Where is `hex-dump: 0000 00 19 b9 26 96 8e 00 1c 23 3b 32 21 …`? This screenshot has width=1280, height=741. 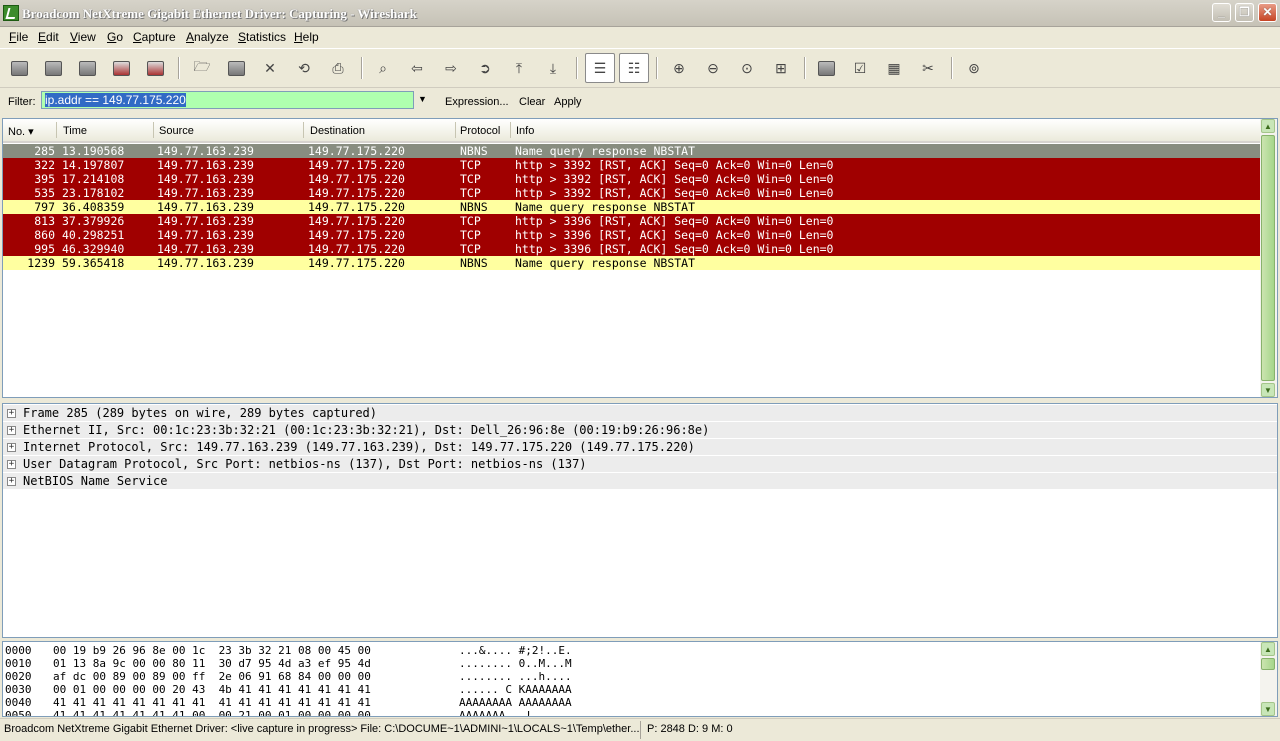
hex-dump: 0000 00 19 b9 26 96 8e 00 1c 23 3b 32 21 … is located at coordinates (640, 679).